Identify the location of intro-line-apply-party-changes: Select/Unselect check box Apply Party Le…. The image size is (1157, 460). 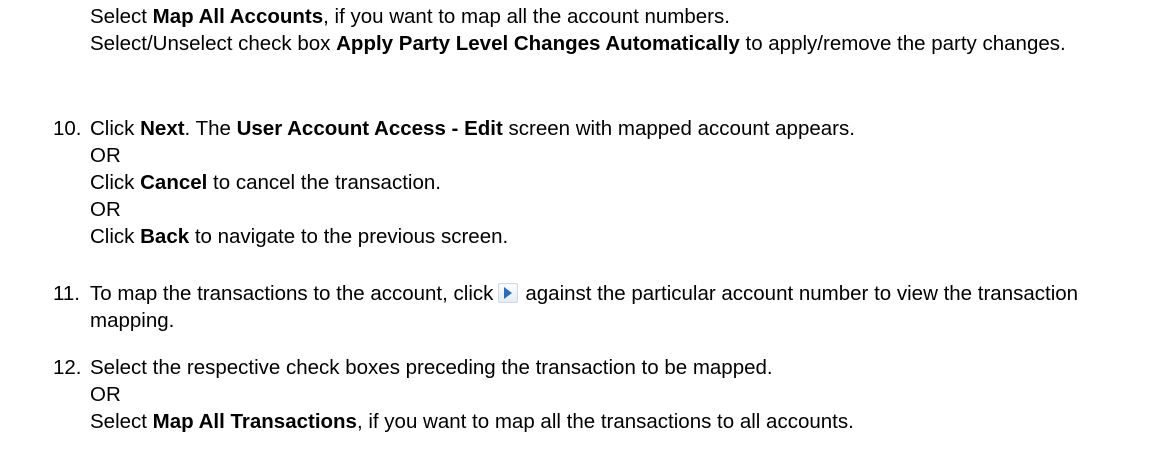
(620, 43).